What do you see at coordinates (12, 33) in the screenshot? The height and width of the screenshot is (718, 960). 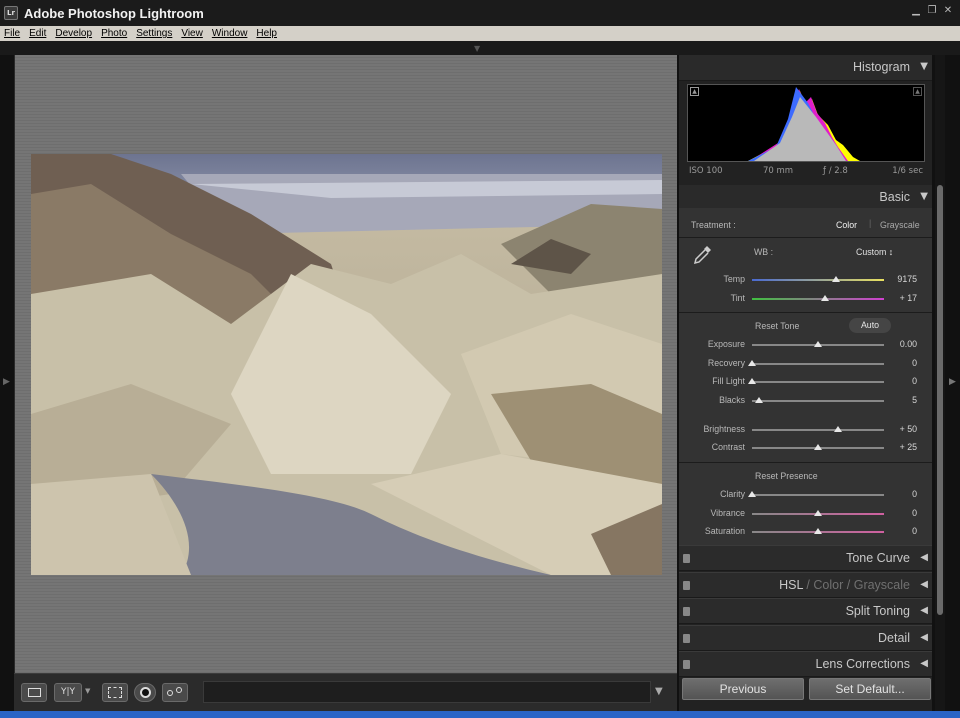 I see `menu-file: File` at bounding box center [12, 33].